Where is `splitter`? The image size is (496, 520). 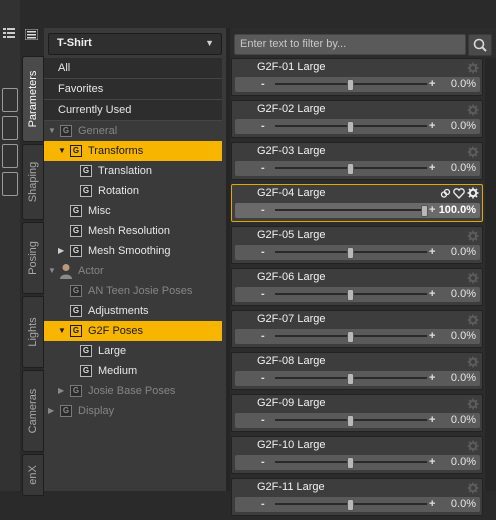
splitter is located at coordinates (228, 259).